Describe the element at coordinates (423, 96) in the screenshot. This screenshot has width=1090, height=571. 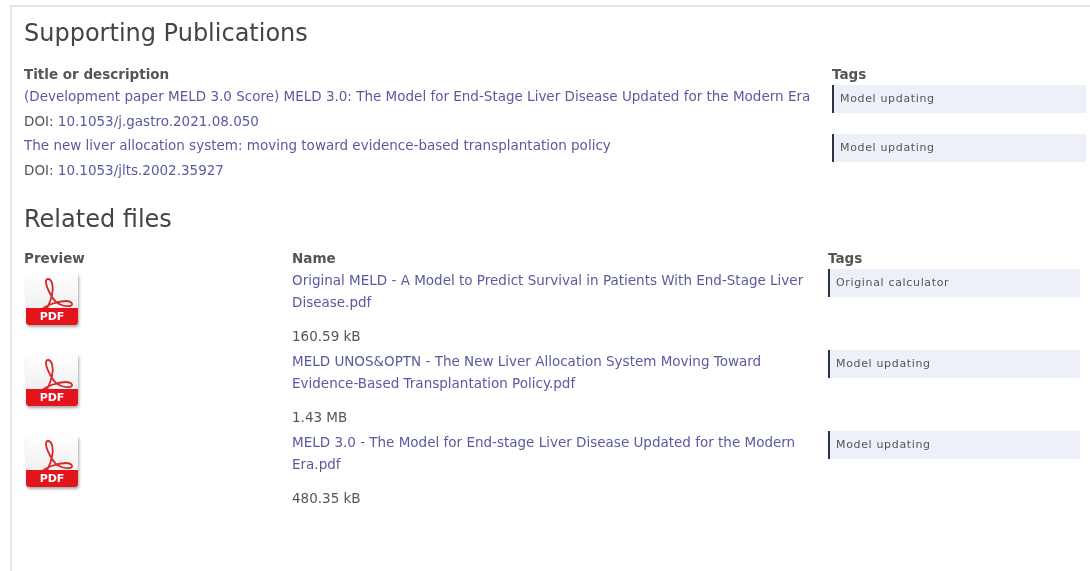
I see `publication-link: (Development paper MELD 3.0 Score) MELD 3.0: The Model for End-Stage Liver Disease Updated for the Modern Era` at that location.